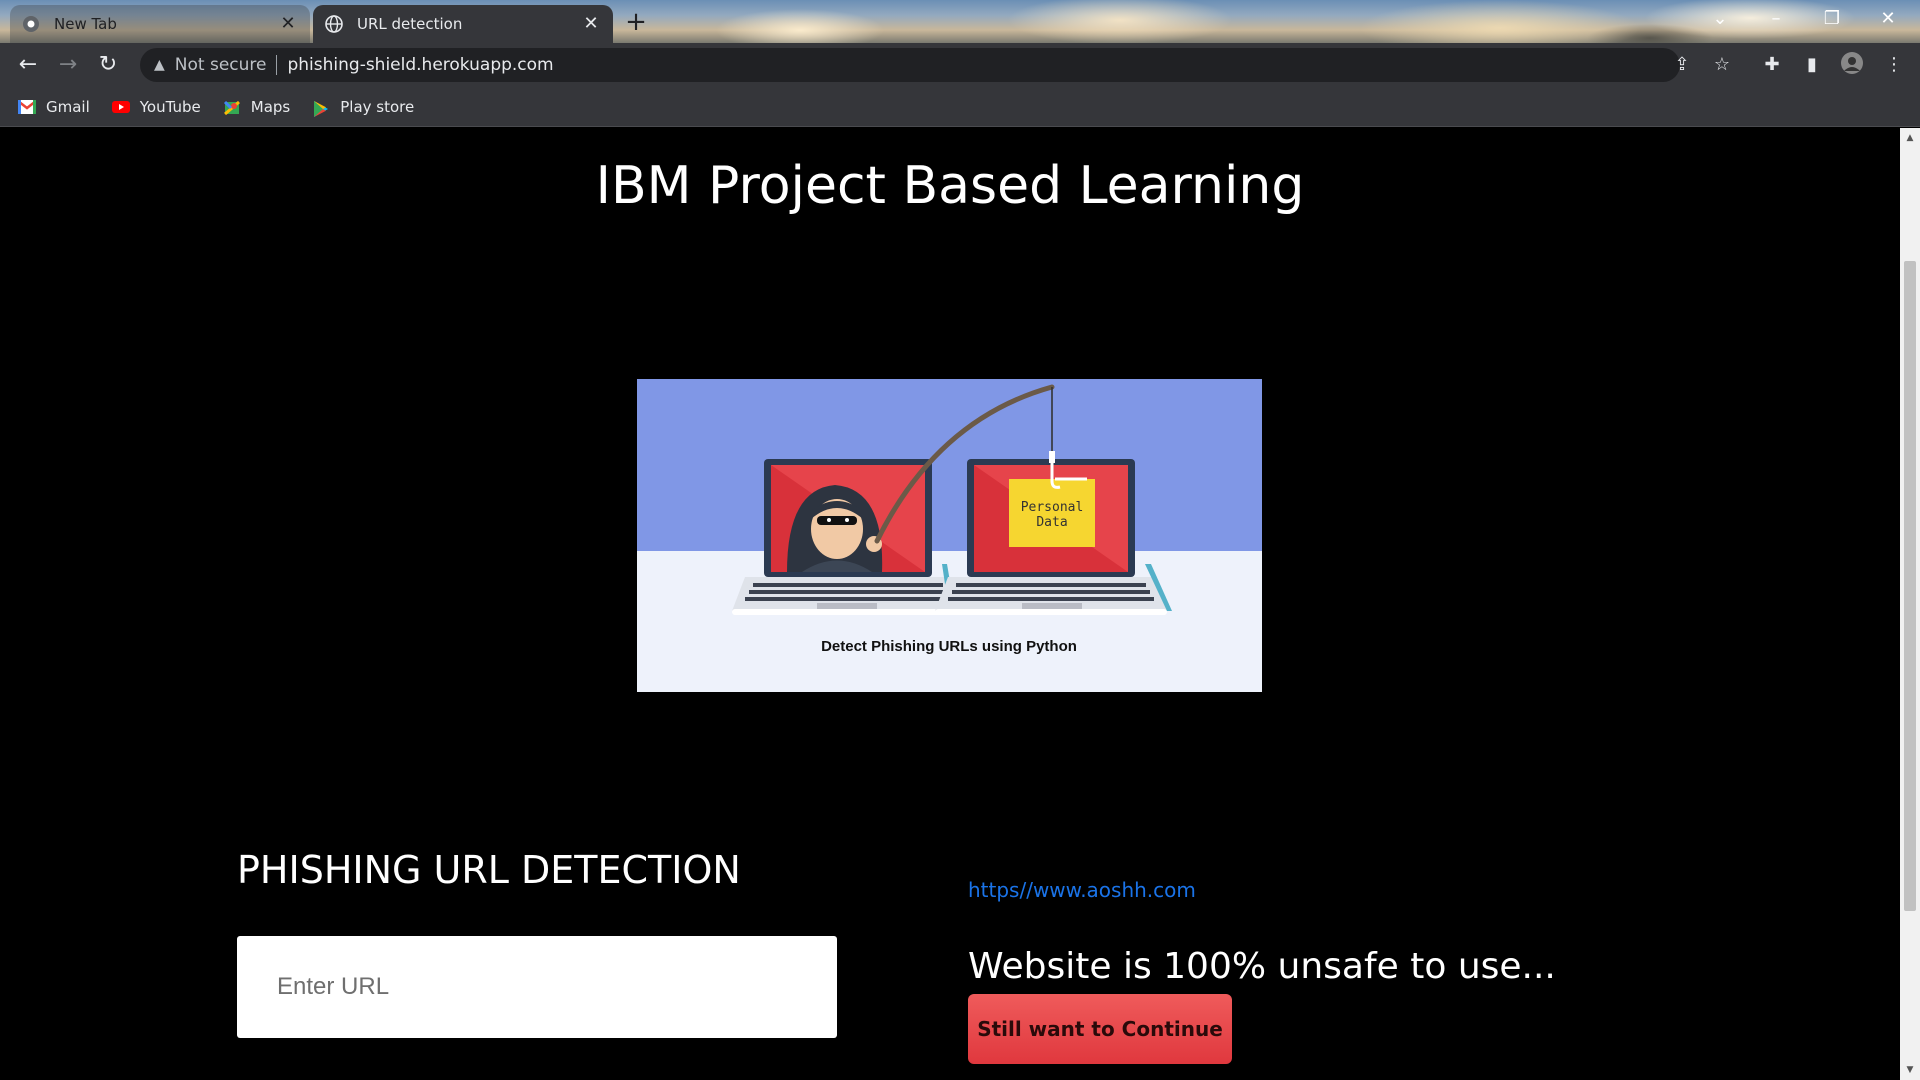  I want to click on play-store-icon, so click(321, 108).